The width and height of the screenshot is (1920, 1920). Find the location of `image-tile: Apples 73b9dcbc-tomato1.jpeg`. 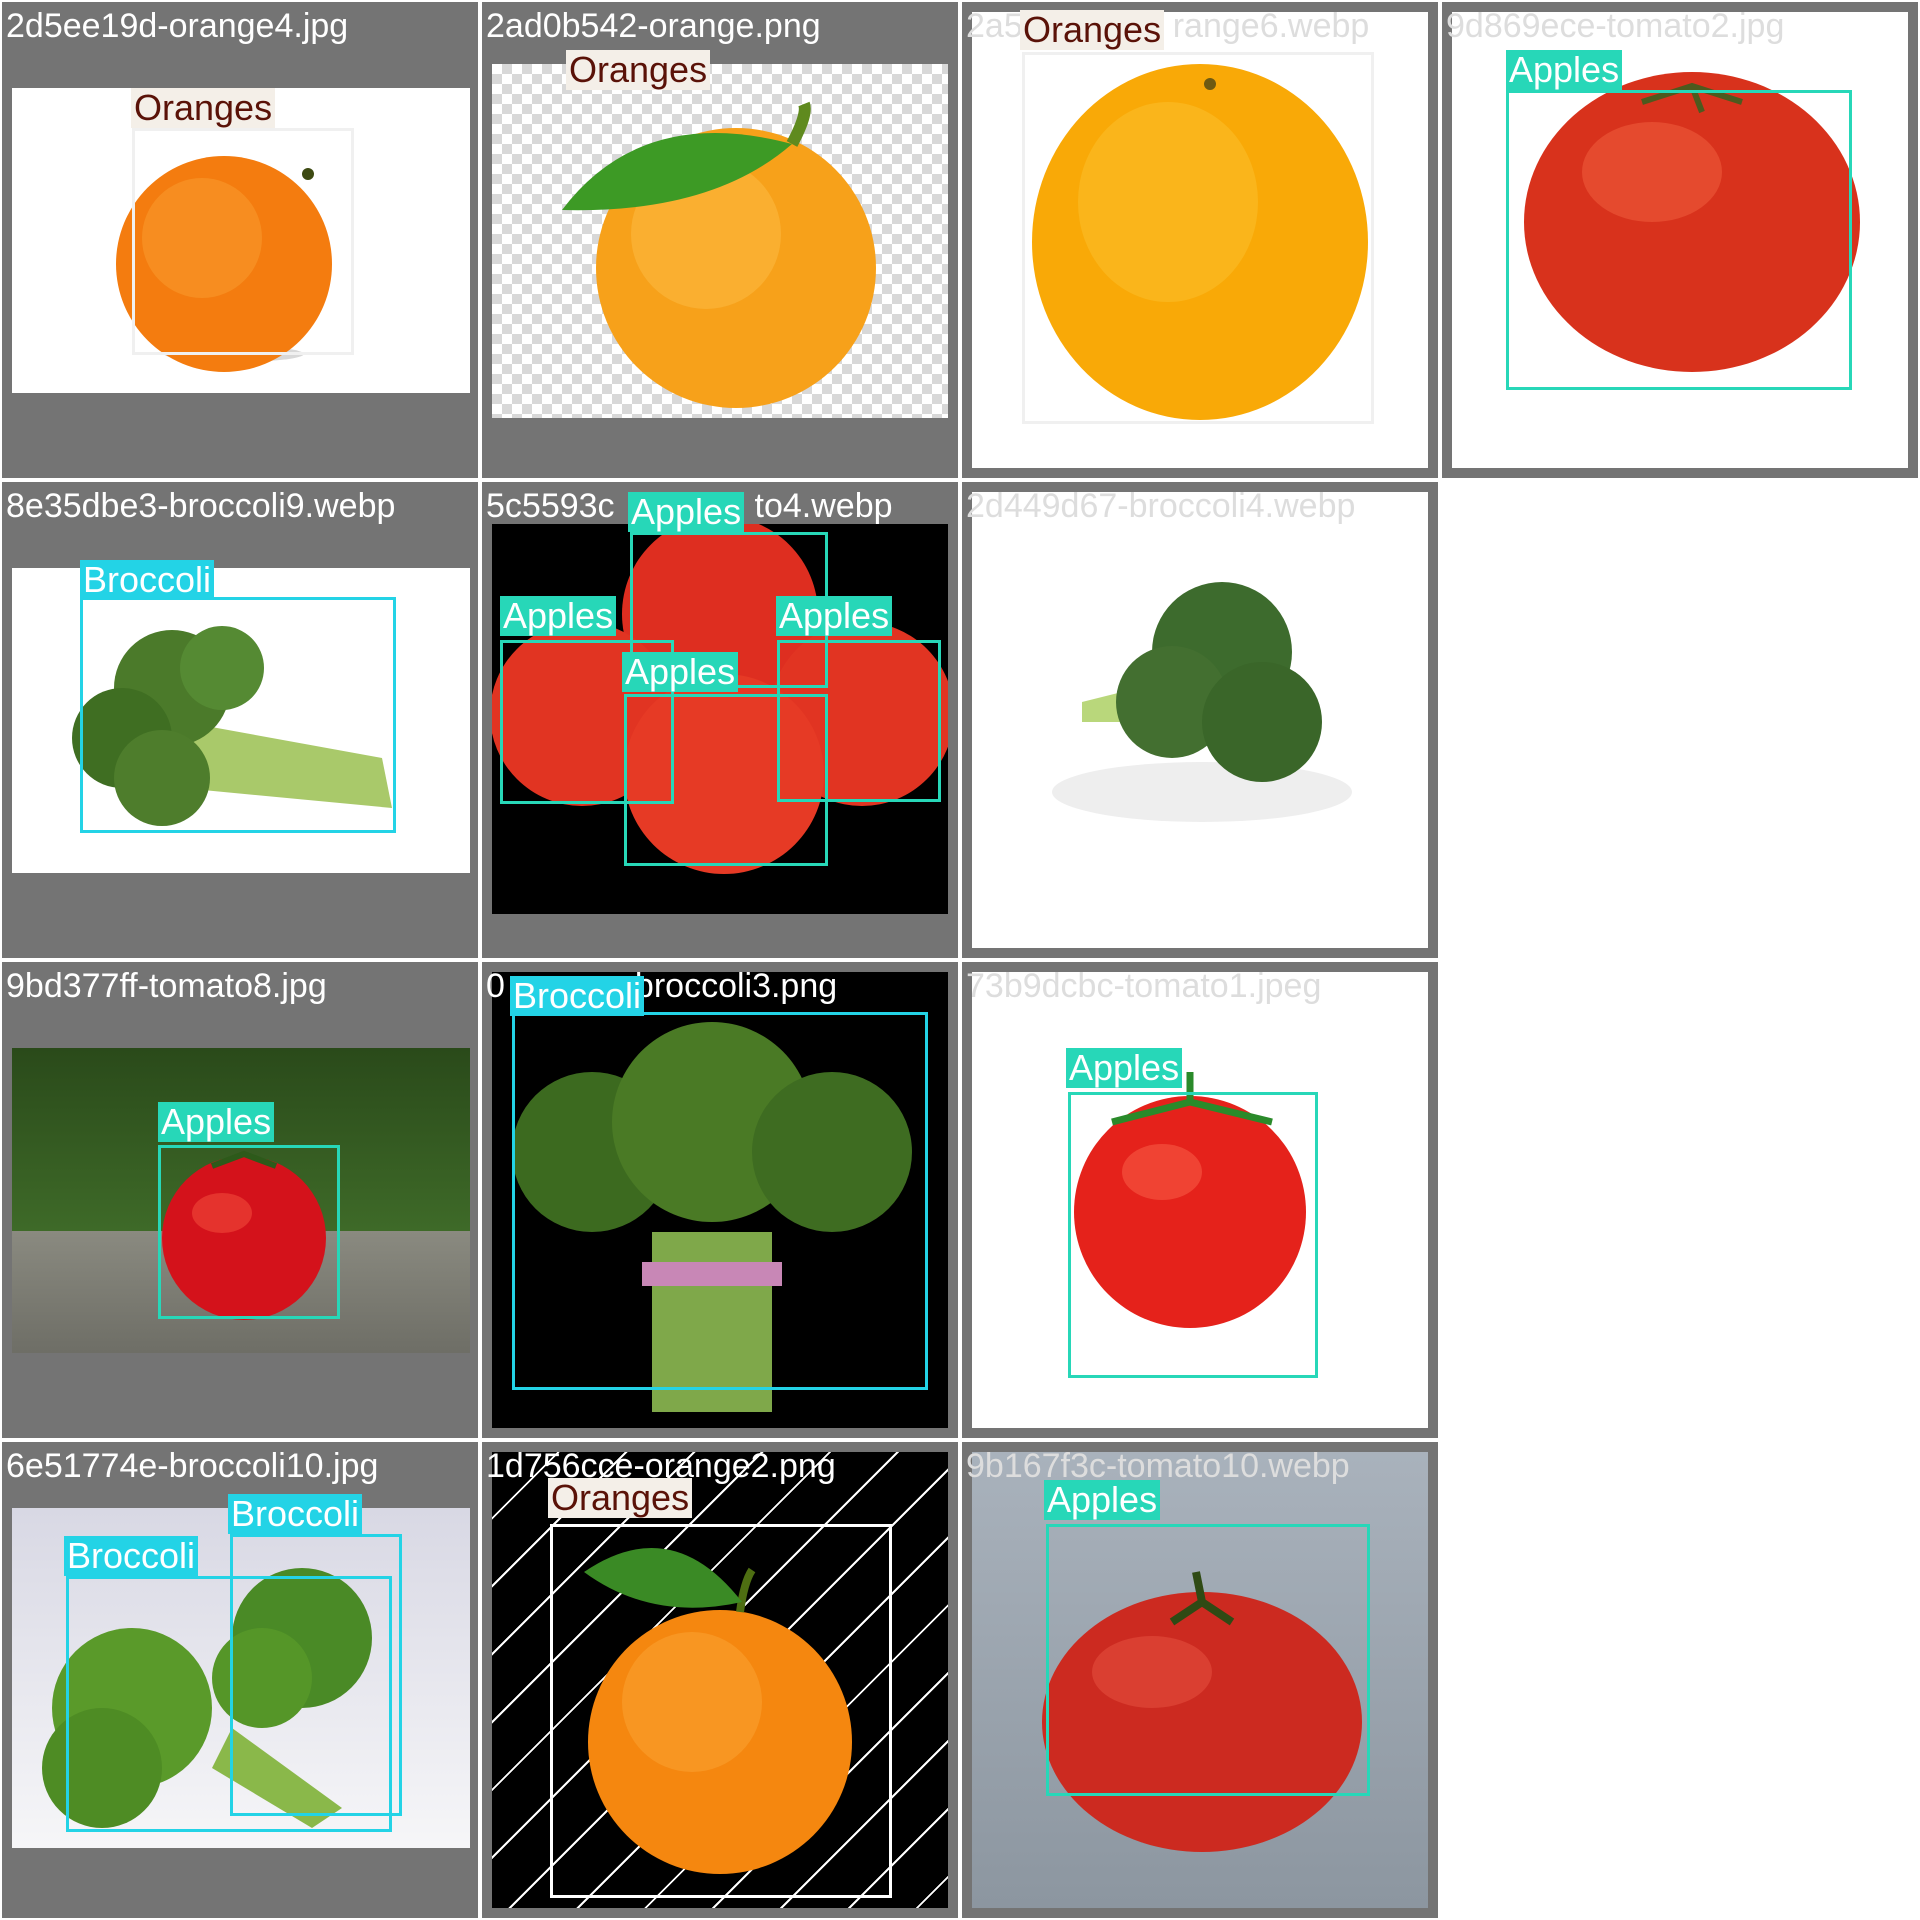

image-tile: Apples 73b9dcbc-tomato1.jpeg is located at coordinates (1200, 1200).